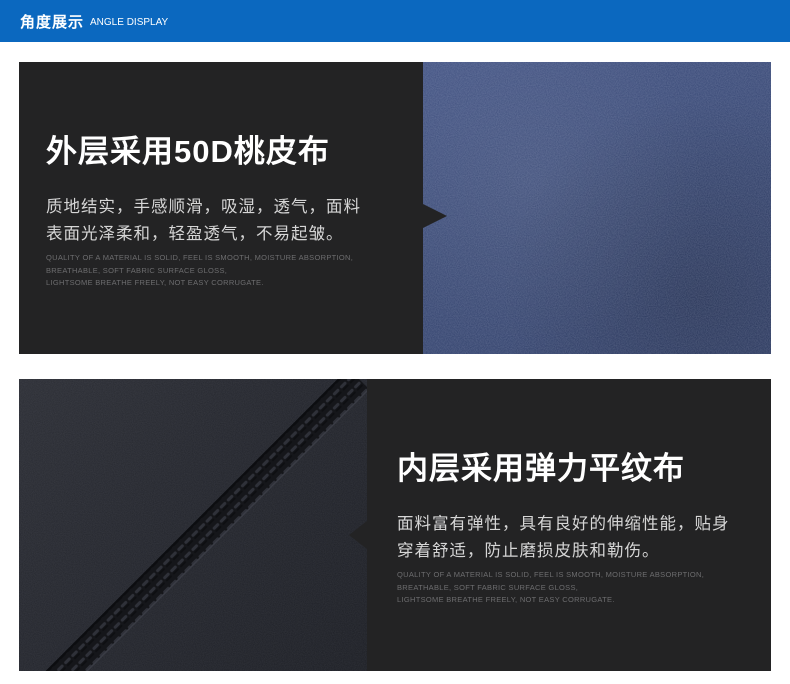 The image size is (790, 684). Describe the element at coordinates (195, 234) in the screenshot. I see `outer-layer-desc-line2: 表面光泽柔和，轻盈透气，不易起皱。` at that location.